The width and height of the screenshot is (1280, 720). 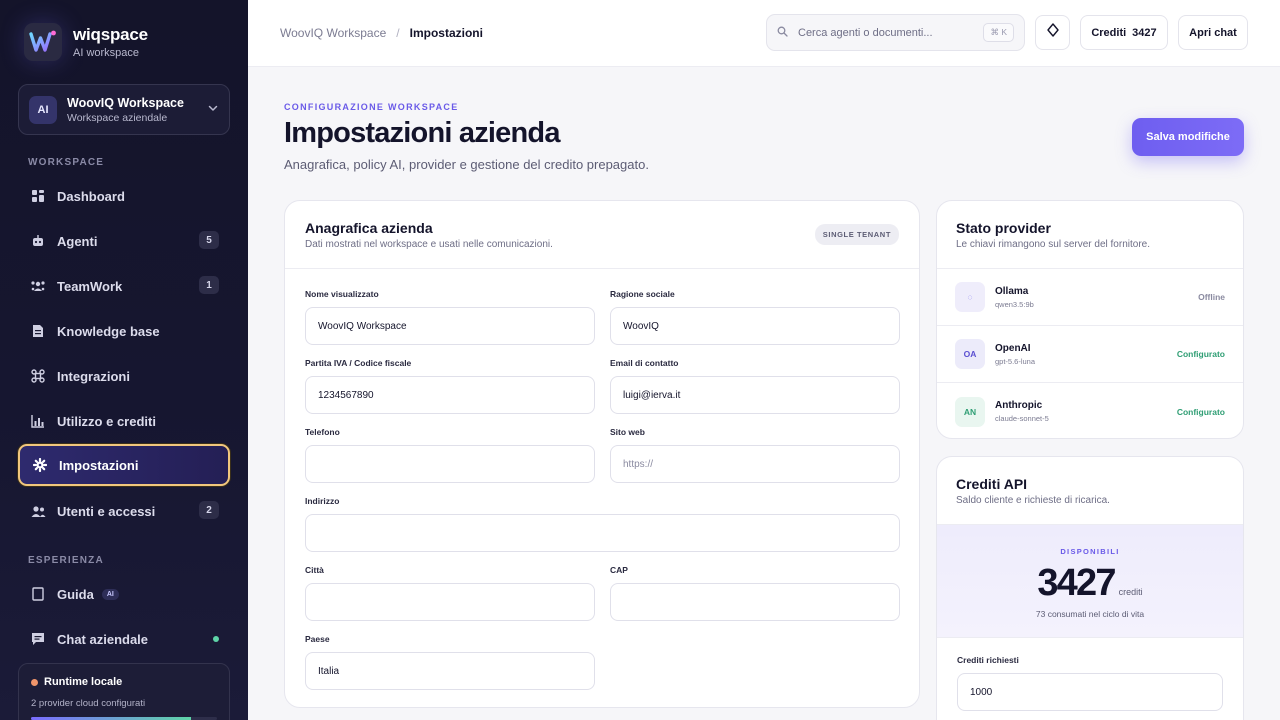 What do you see at coordinates (1076, 583) in the screenshot?
I see `credits-balance-value: 3427` at bounding box center [1076, 583].